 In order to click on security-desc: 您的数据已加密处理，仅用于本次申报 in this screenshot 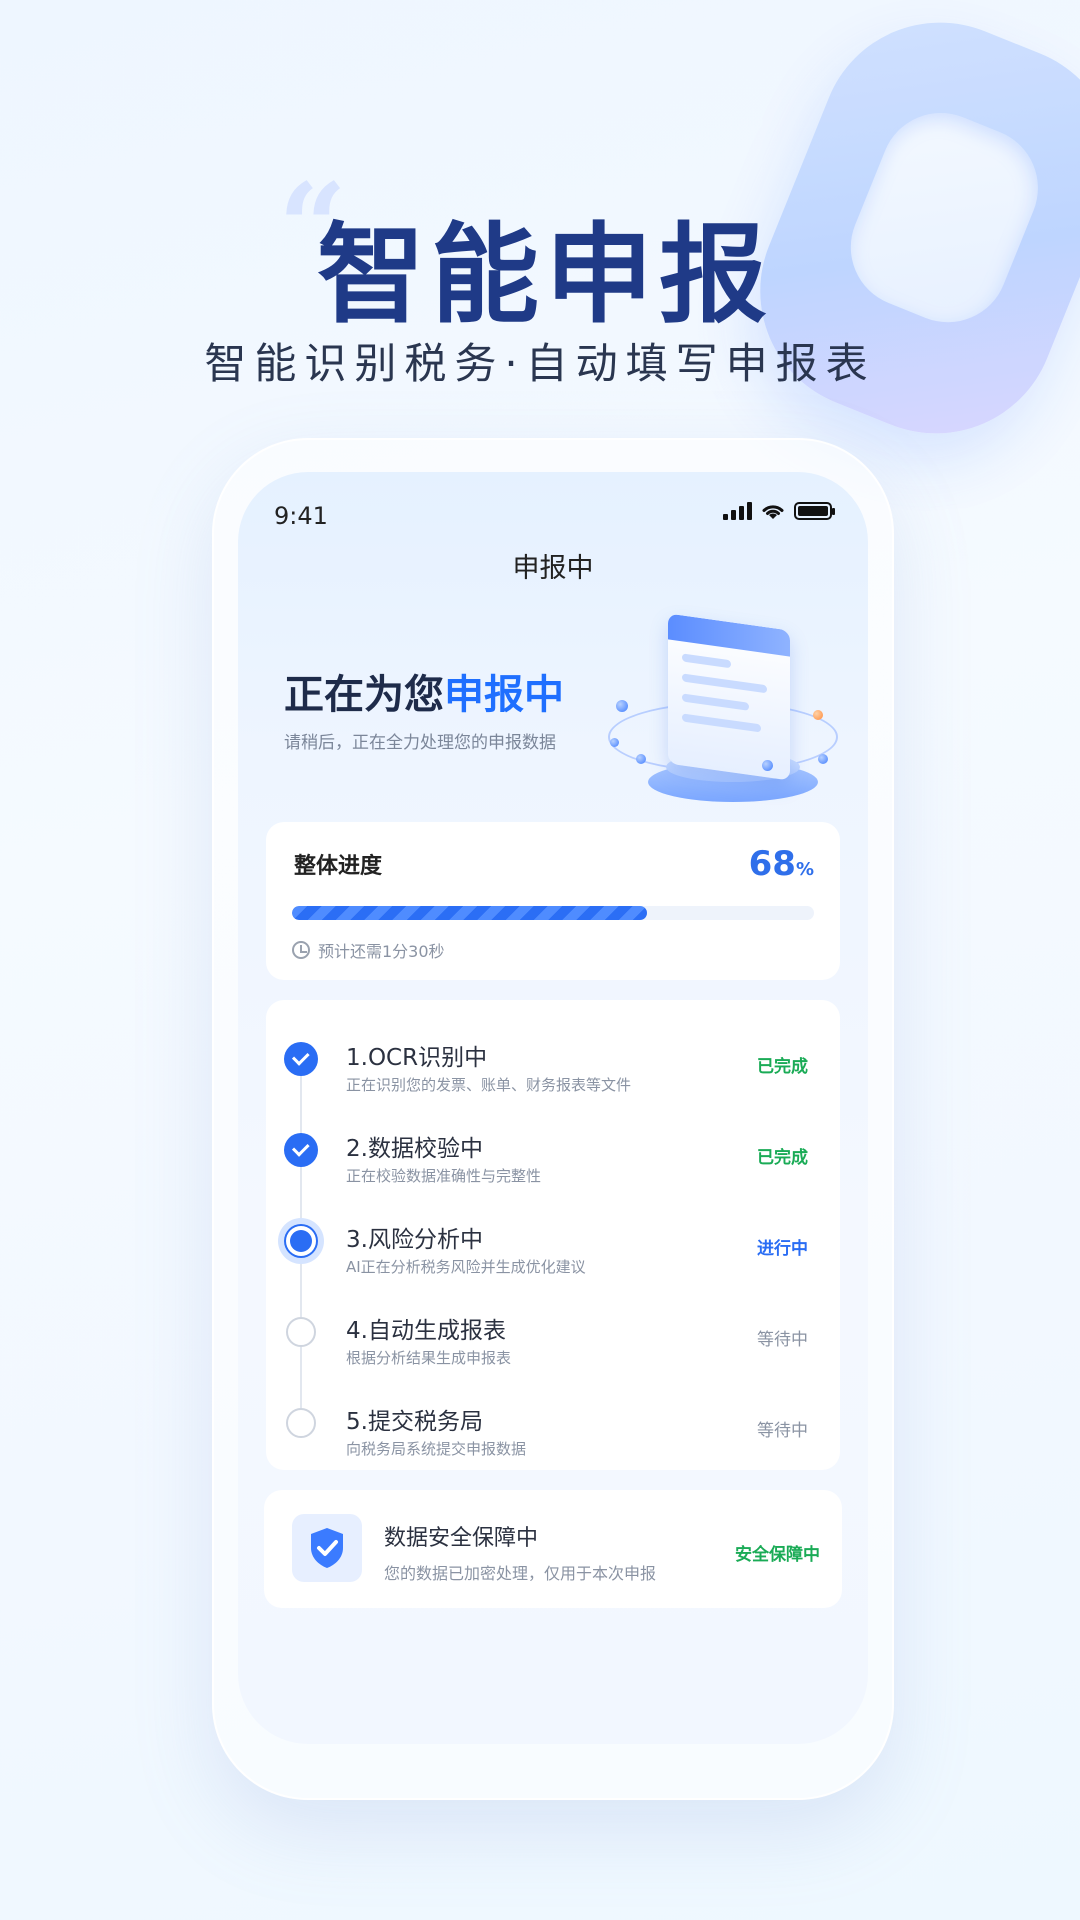, I will do `click(520, 1573)`.